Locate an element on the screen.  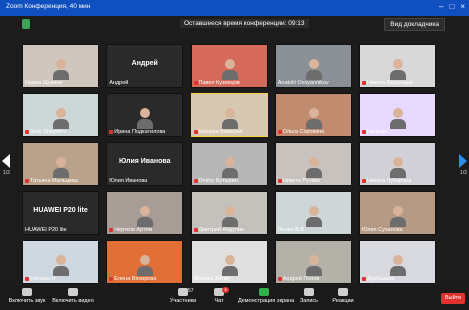
participant-name: Дмитрий Абдулин is located at coordinates (221, 230).